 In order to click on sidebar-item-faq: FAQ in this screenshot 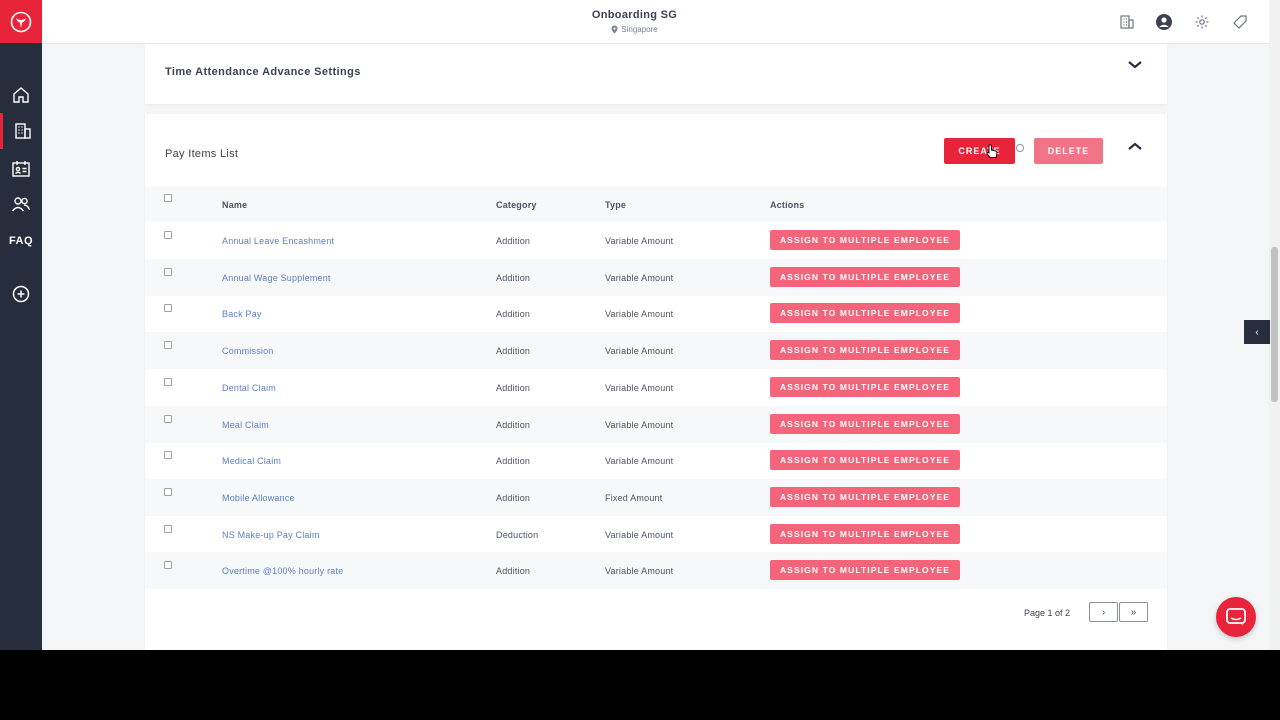, I will do `click(21, 241)`.